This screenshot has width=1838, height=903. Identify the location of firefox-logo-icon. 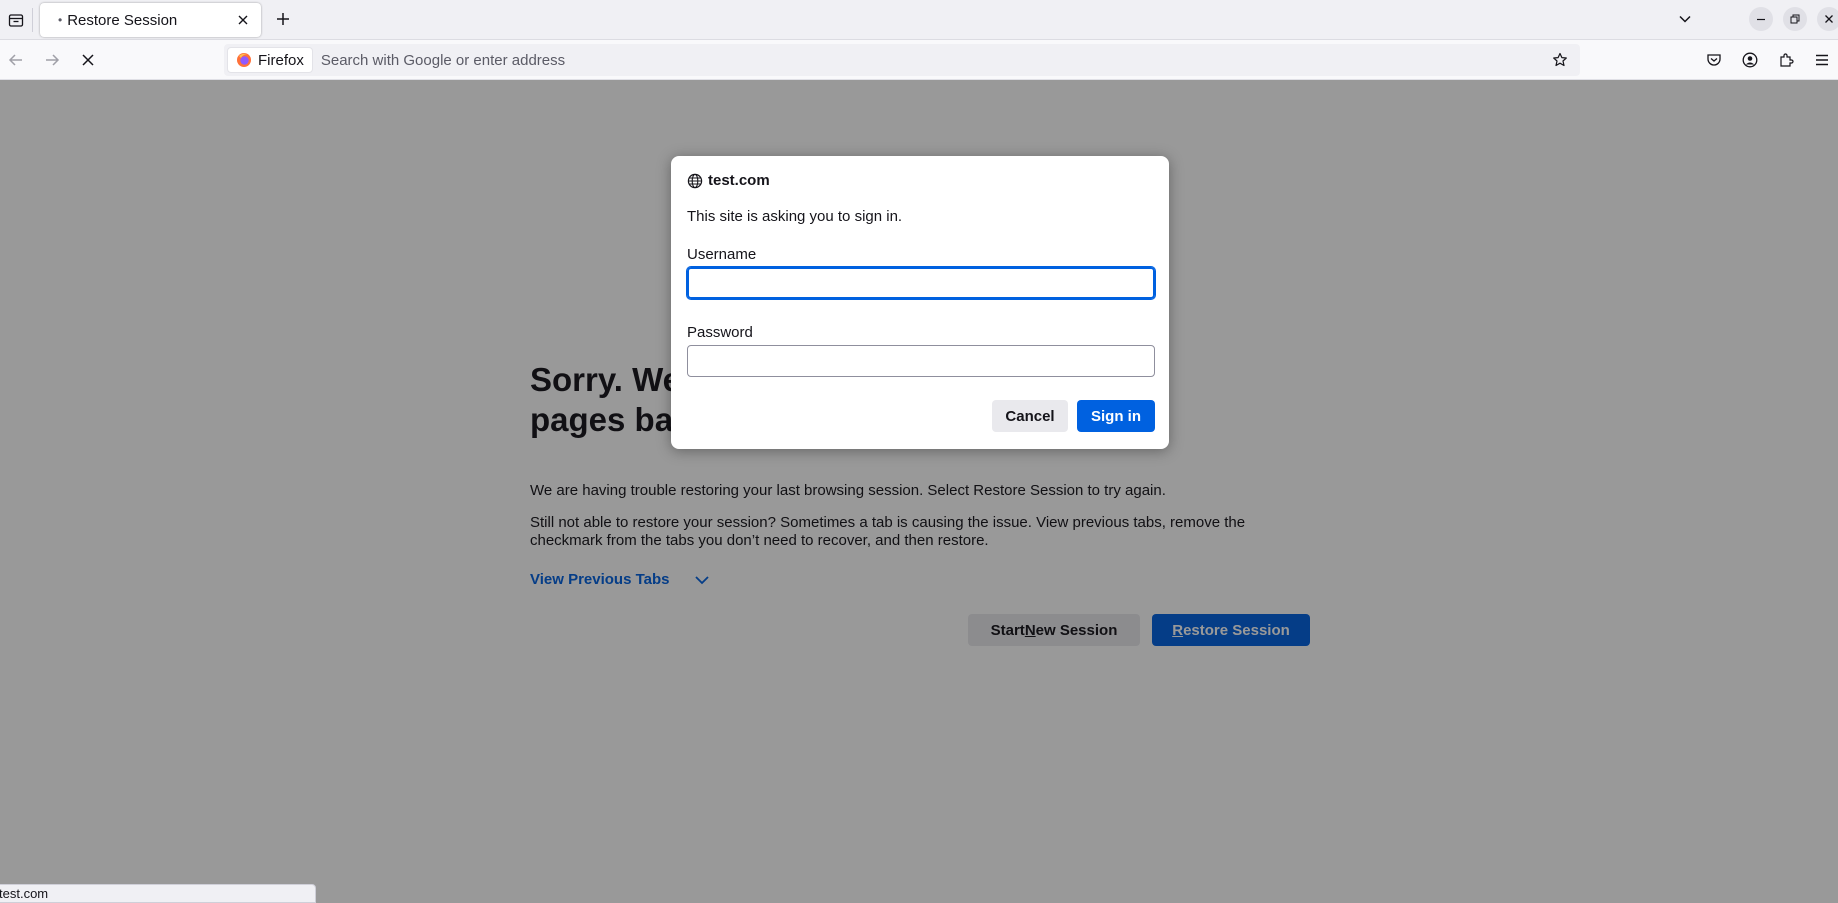
(244, 60).